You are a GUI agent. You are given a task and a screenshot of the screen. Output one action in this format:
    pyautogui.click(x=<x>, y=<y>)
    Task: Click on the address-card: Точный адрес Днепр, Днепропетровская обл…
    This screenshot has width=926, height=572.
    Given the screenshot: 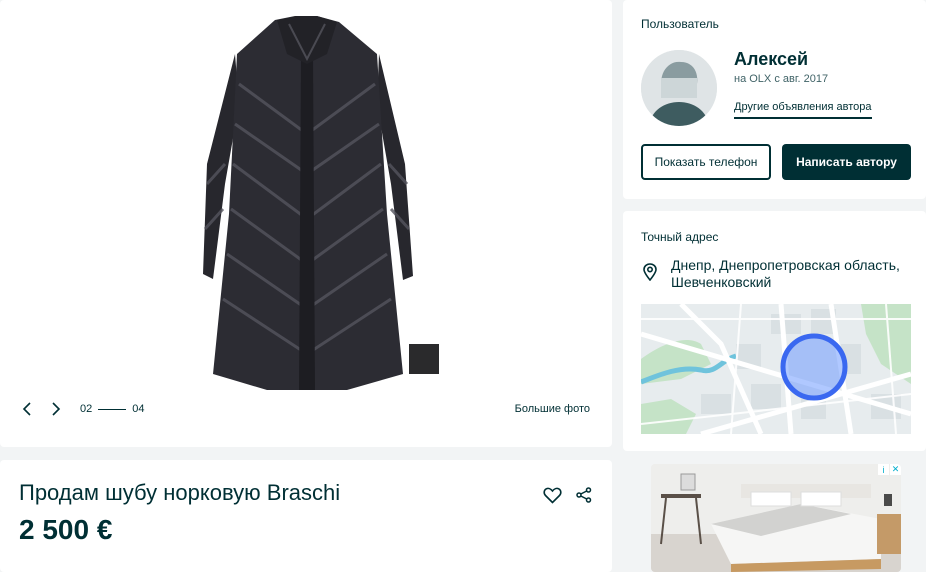 What is the action you would take?
    pyautogui.click(x=774, y=331)
    